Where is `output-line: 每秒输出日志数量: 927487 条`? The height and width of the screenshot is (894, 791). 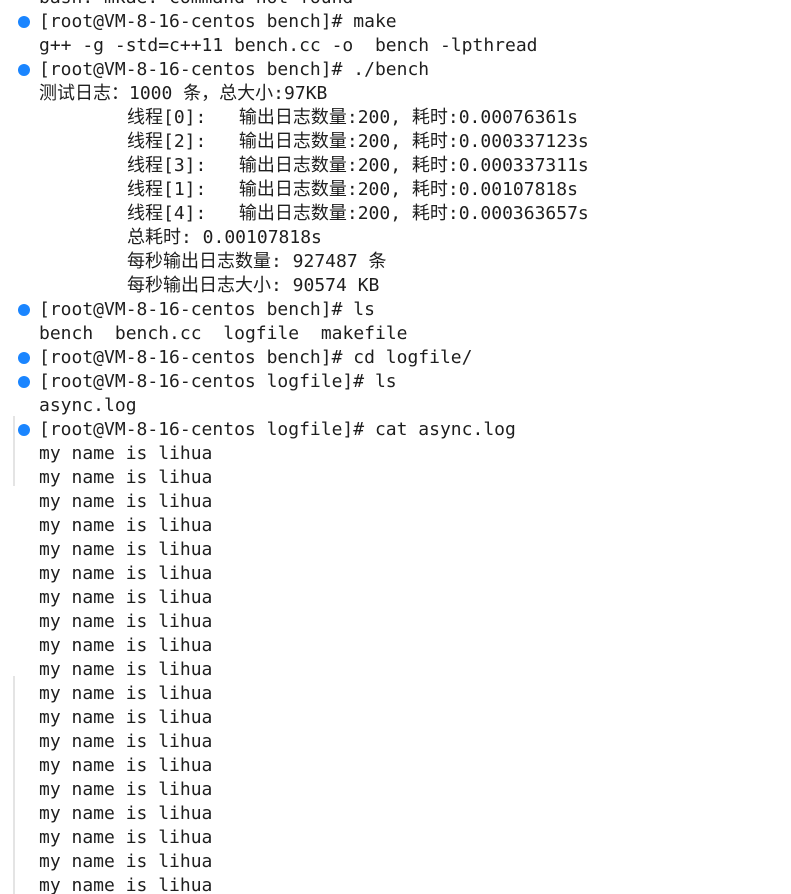
output-line: 每秒输出日志数量: 927487 条 is located at coordinates (395, 262).